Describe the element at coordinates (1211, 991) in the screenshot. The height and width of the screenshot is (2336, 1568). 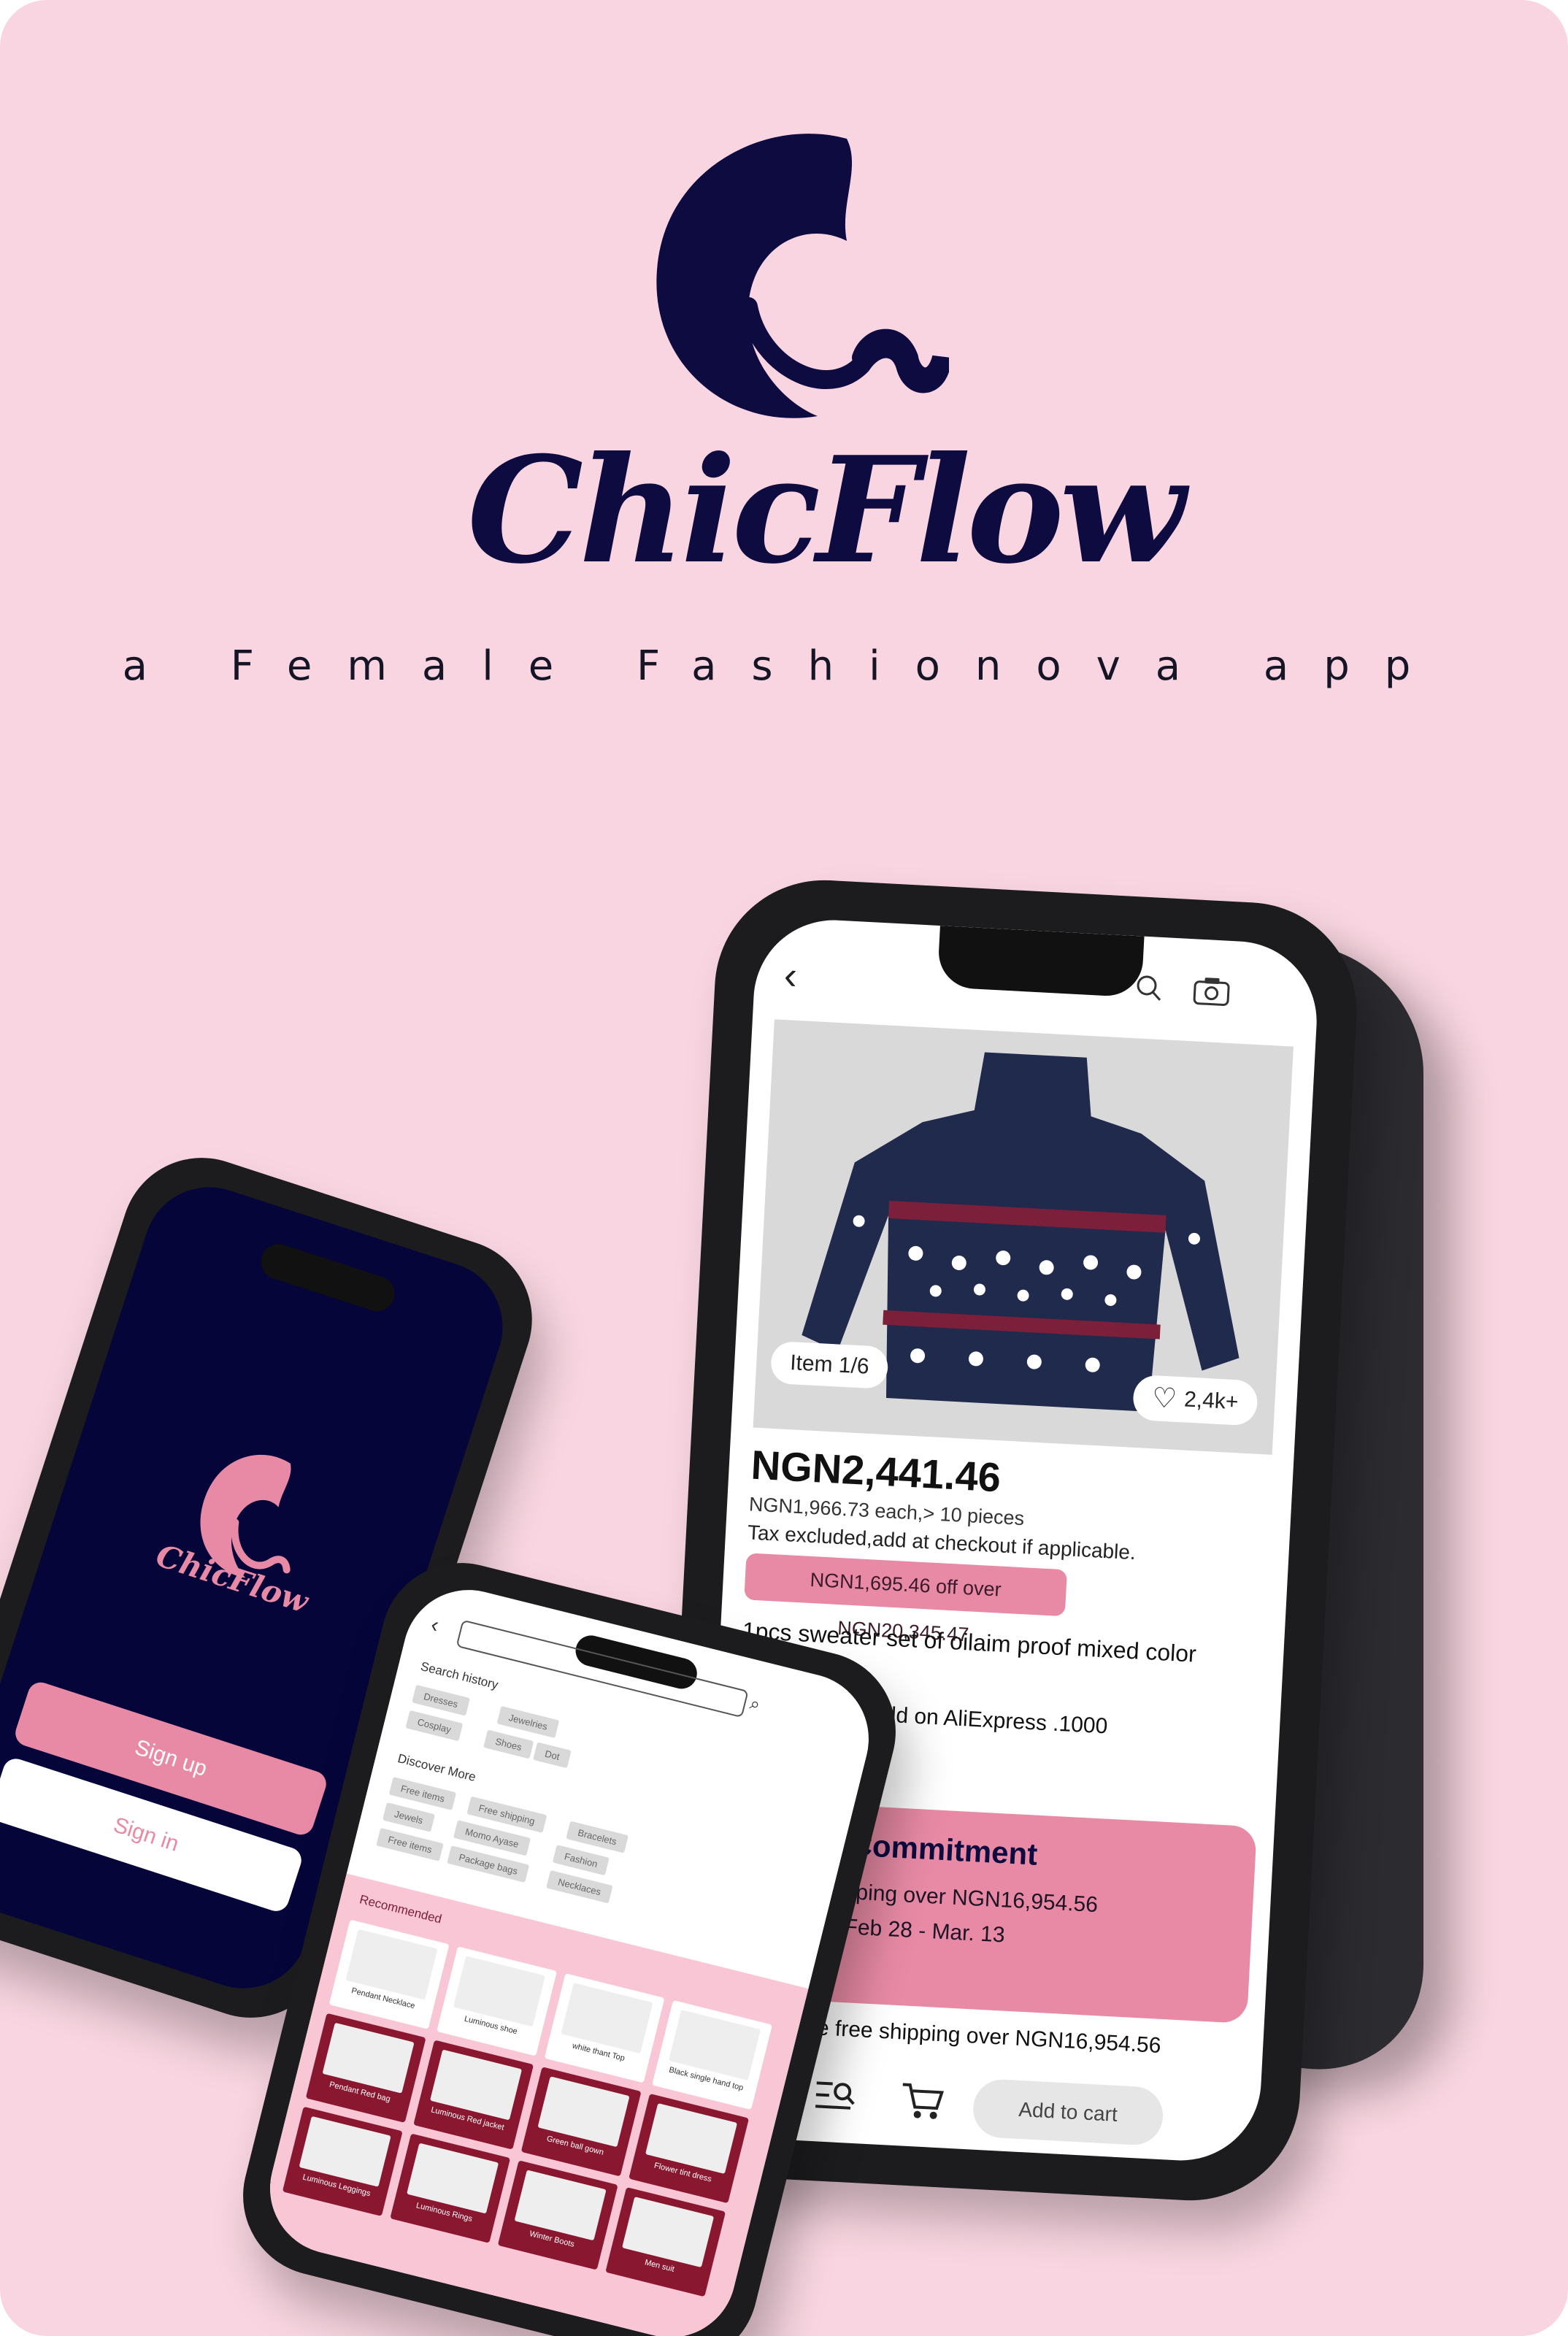
I see `camera-icon` at that location.